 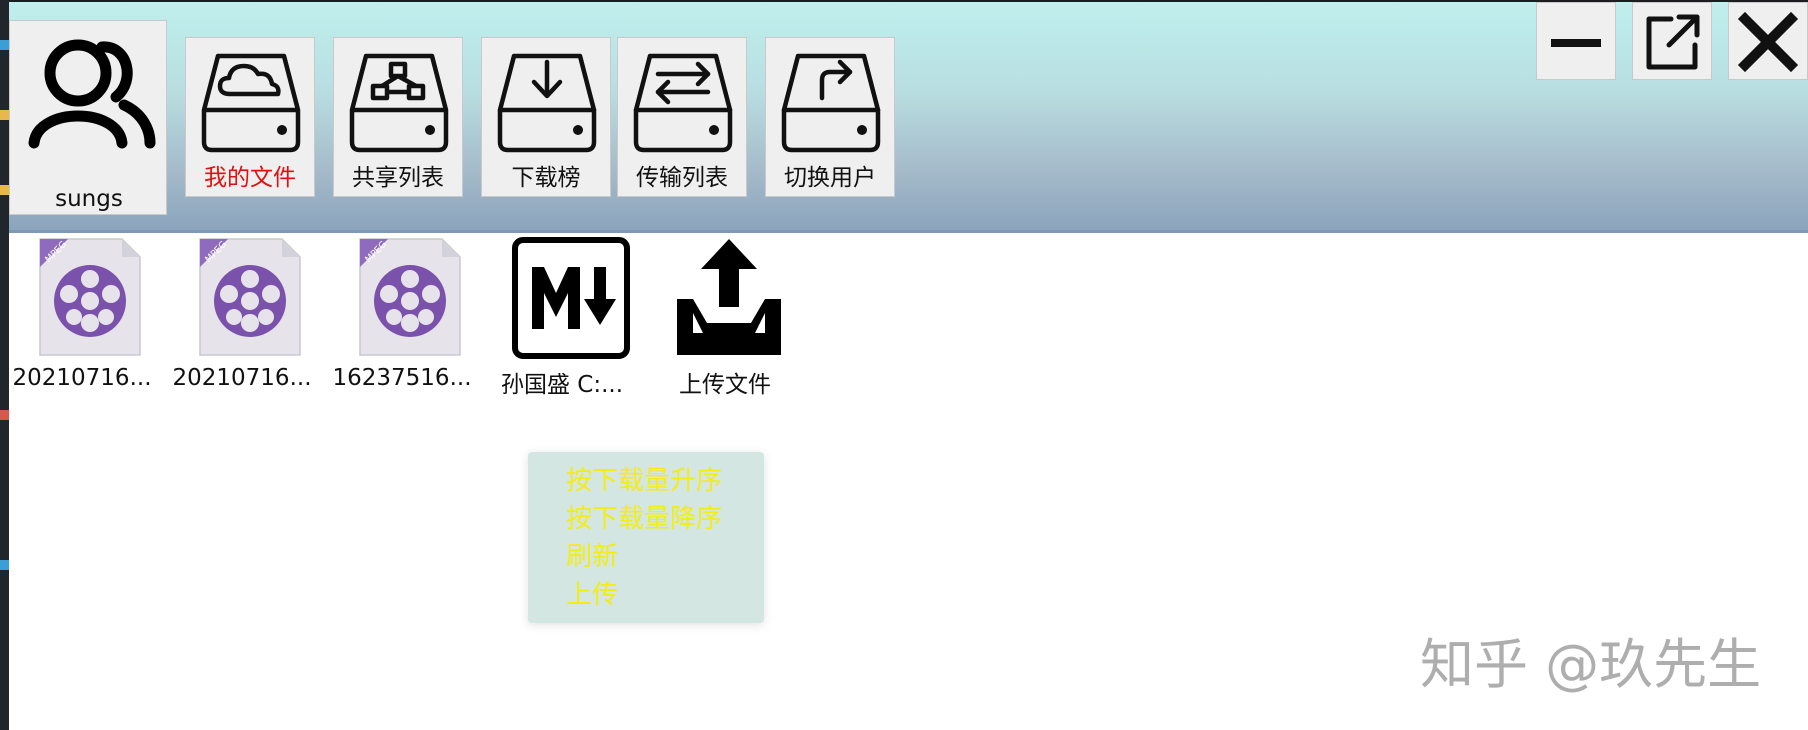 I want to click on restore-icon, so click(x=1673, y=42).